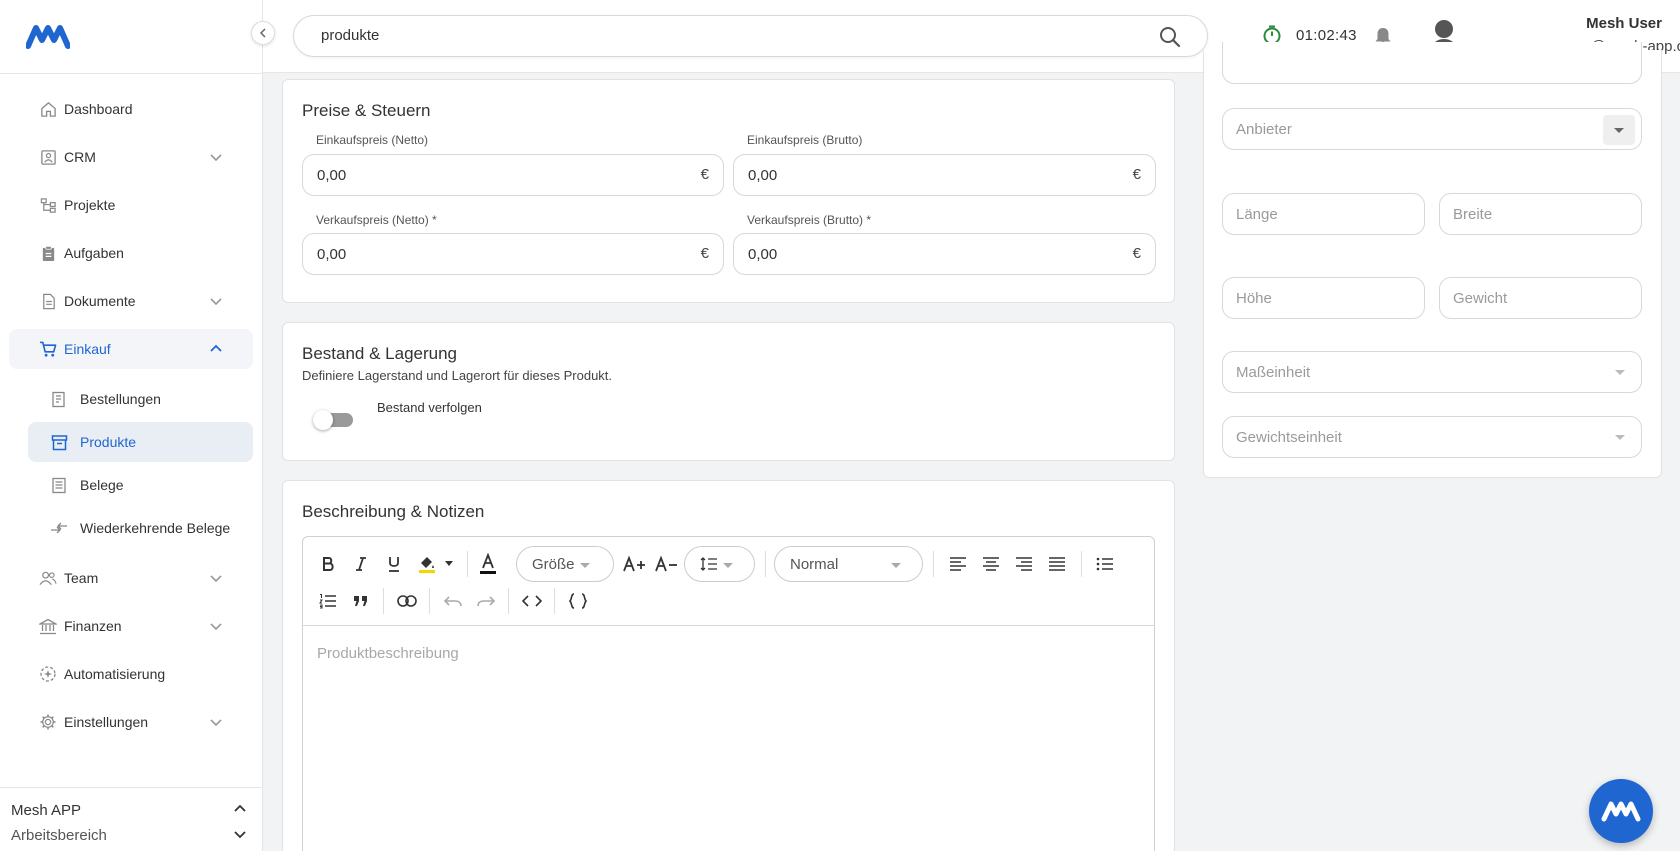  What do you see at coordinates (350, 35) in the screenshot?
I see `search-value: produkte` at bounding box center [350, 35].